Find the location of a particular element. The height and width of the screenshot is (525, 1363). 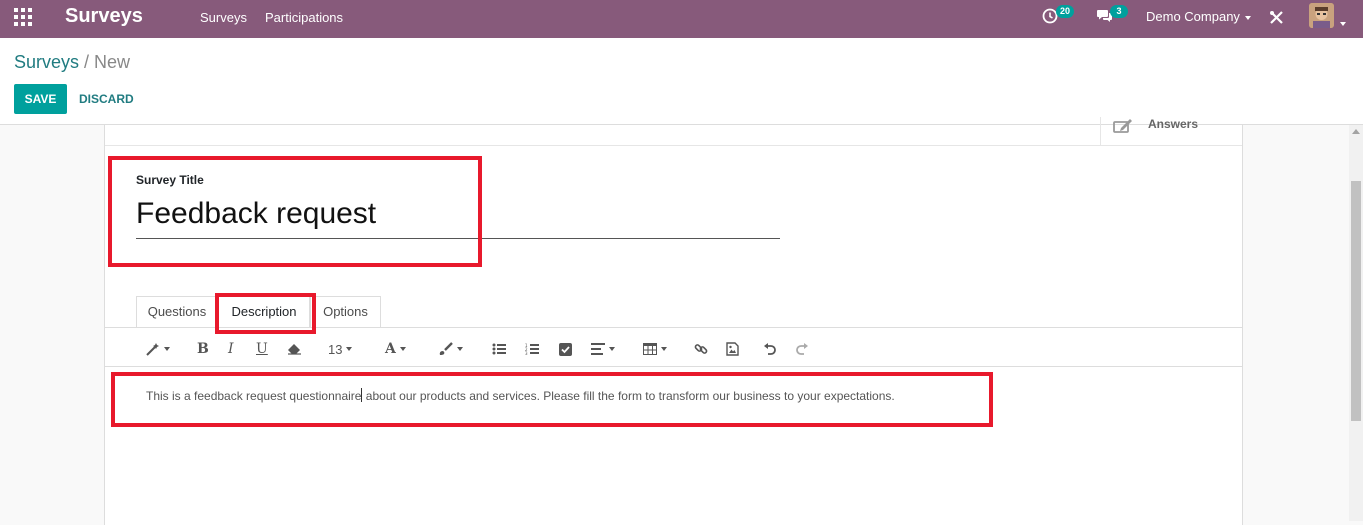

editor-toolbar: B I U 13 A 123 is located at coordinates (673, 347).